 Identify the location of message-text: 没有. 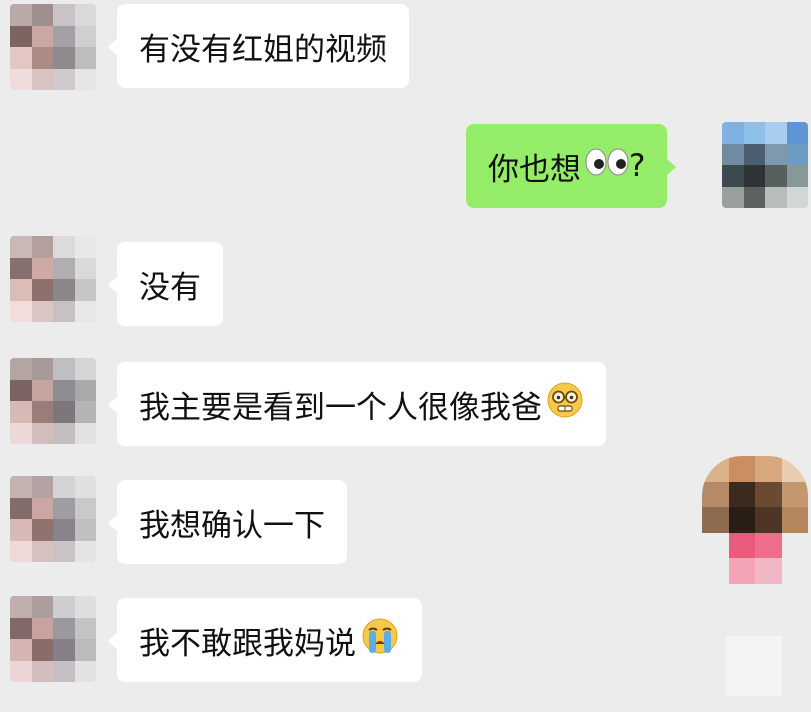
(170, 287).